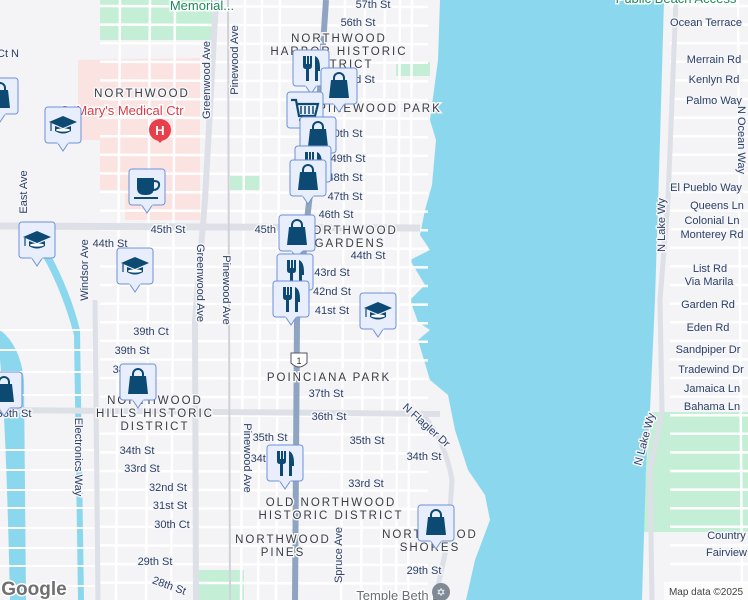  What do you see at coordinates (714, 60) in the screenshot?
I see `street-label: Merrain Rd` at bounding box center [714, 60].